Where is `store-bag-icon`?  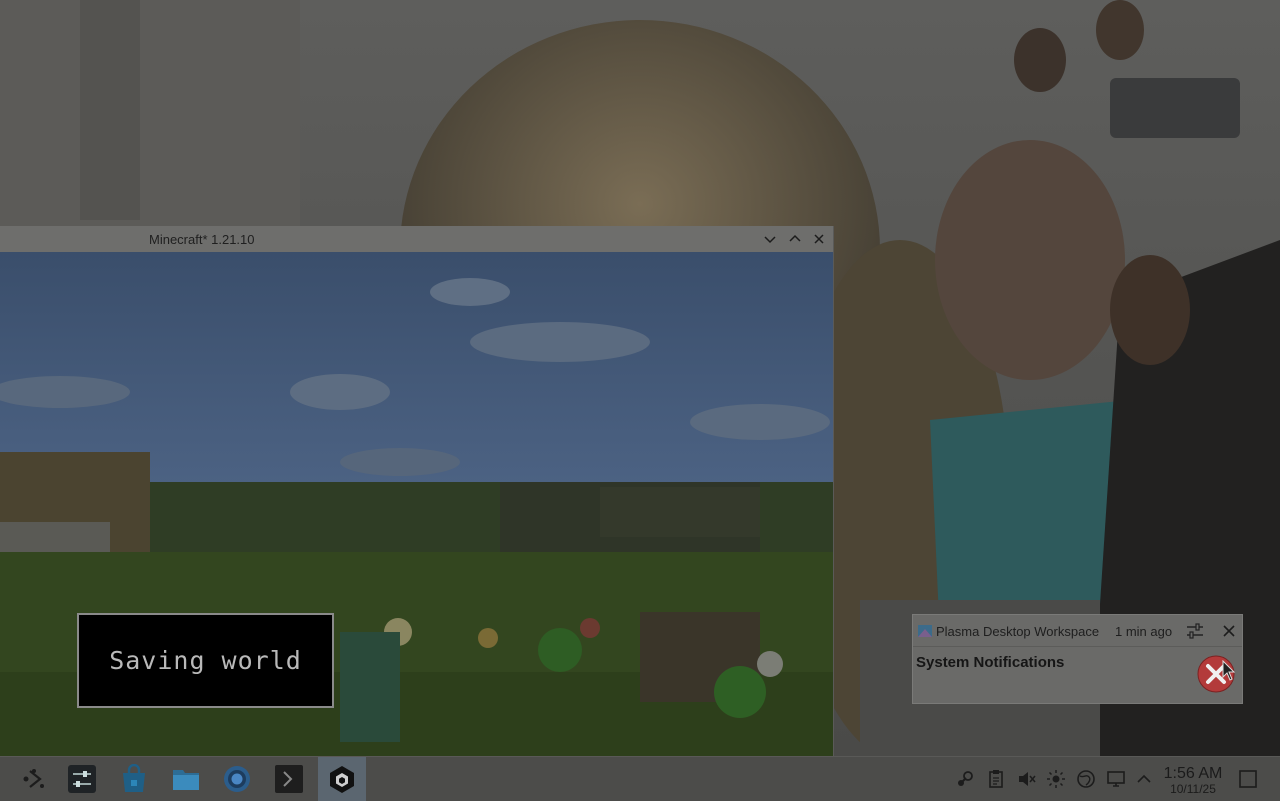
store-bag-icon is located at coordinates (134, 778).